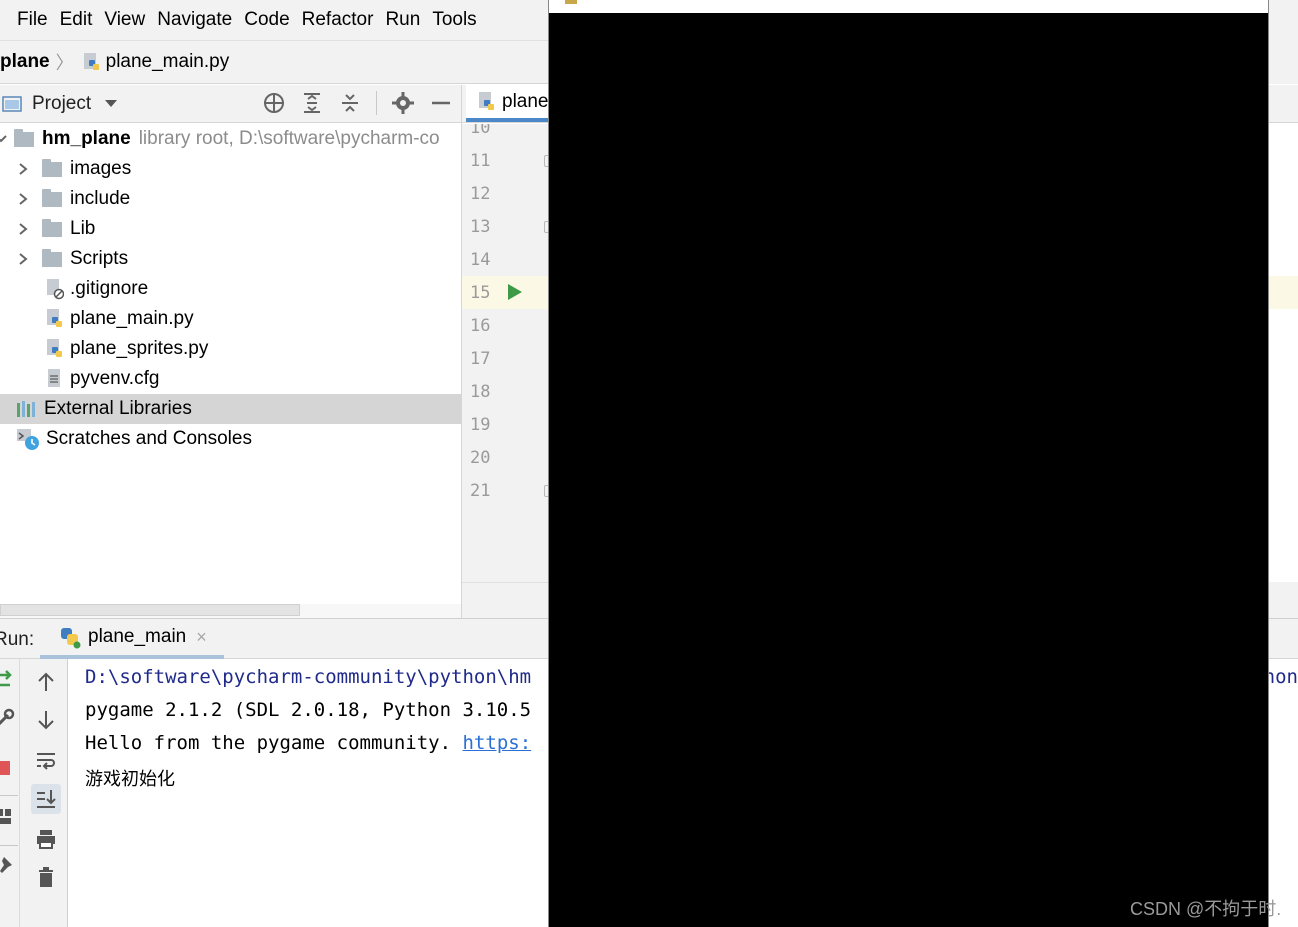 The height and width of the screenshot is (927, 1298). What do you see at coordinates (230, 409) in the screenshot?
I see `tree-item-external-libraries: External Libraries` at bounding box center [230, 409].